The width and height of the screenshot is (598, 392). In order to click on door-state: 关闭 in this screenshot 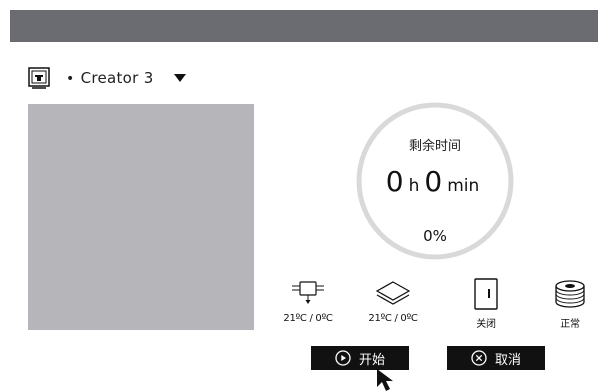, I will do `click(486, 324)`.